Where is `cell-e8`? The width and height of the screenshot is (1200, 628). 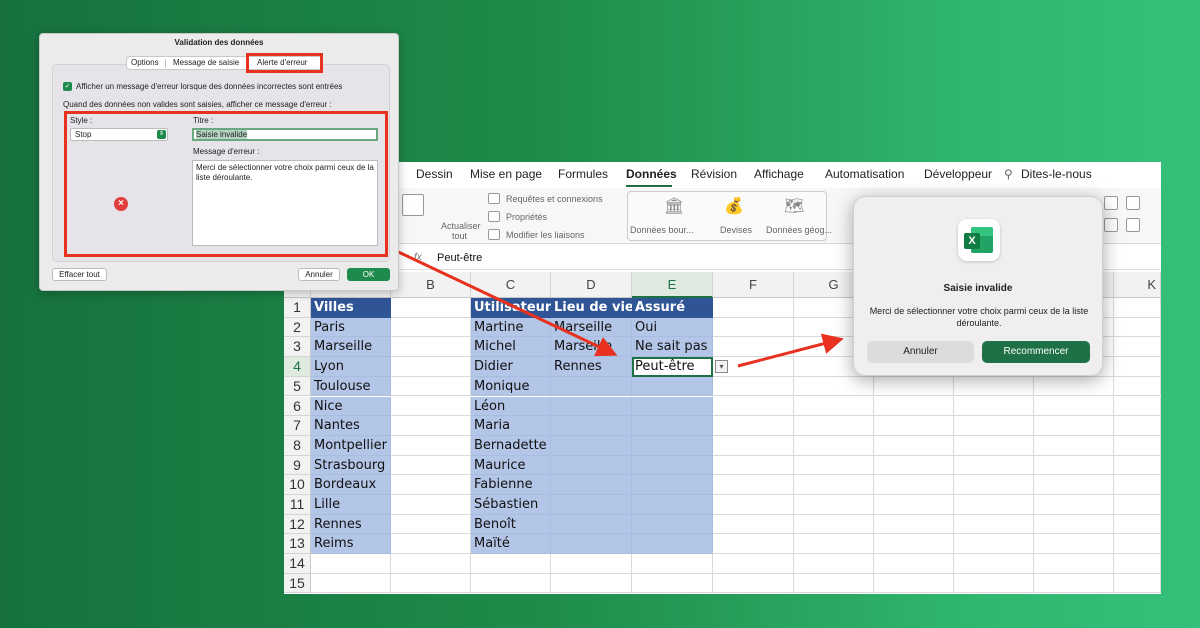 cell-e8 is located at coordinates (672, 445).